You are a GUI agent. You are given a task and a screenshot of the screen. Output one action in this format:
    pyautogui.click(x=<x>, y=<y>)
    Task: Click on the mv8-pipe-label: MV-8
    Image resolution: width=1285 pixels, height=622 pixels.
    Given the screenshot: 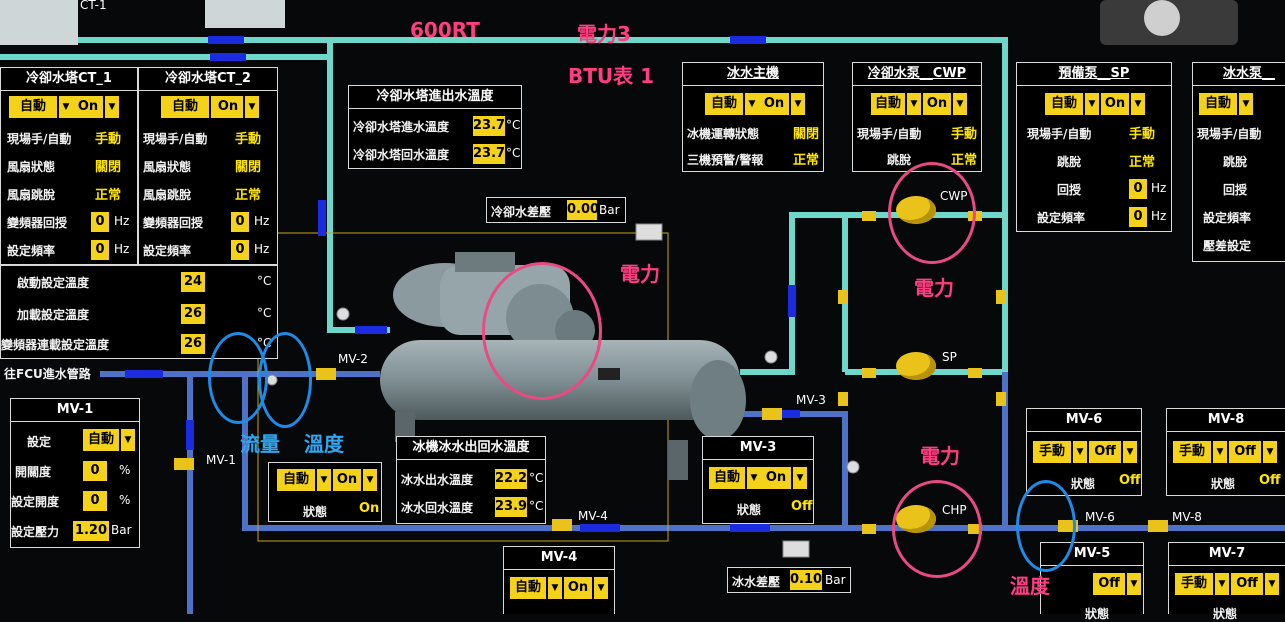 What is the action you would take?
    pyautogui.click(x=1187, y=517)
    